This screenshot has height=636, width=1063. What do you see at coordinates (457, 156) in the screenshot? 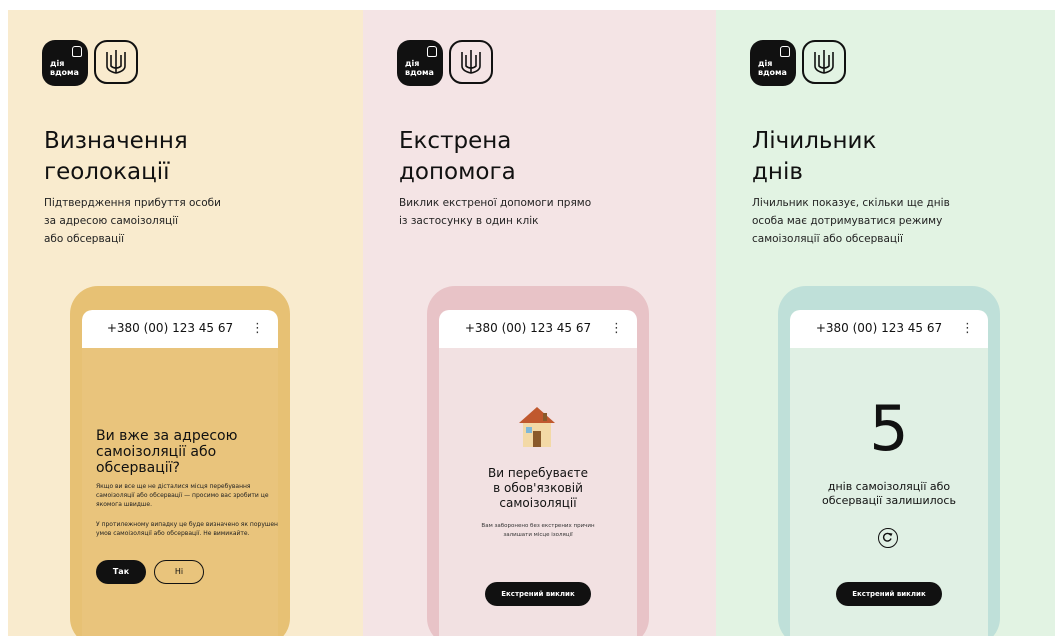
I see `panel-title: Екстрена допомога` at bounding box center [457, 156].